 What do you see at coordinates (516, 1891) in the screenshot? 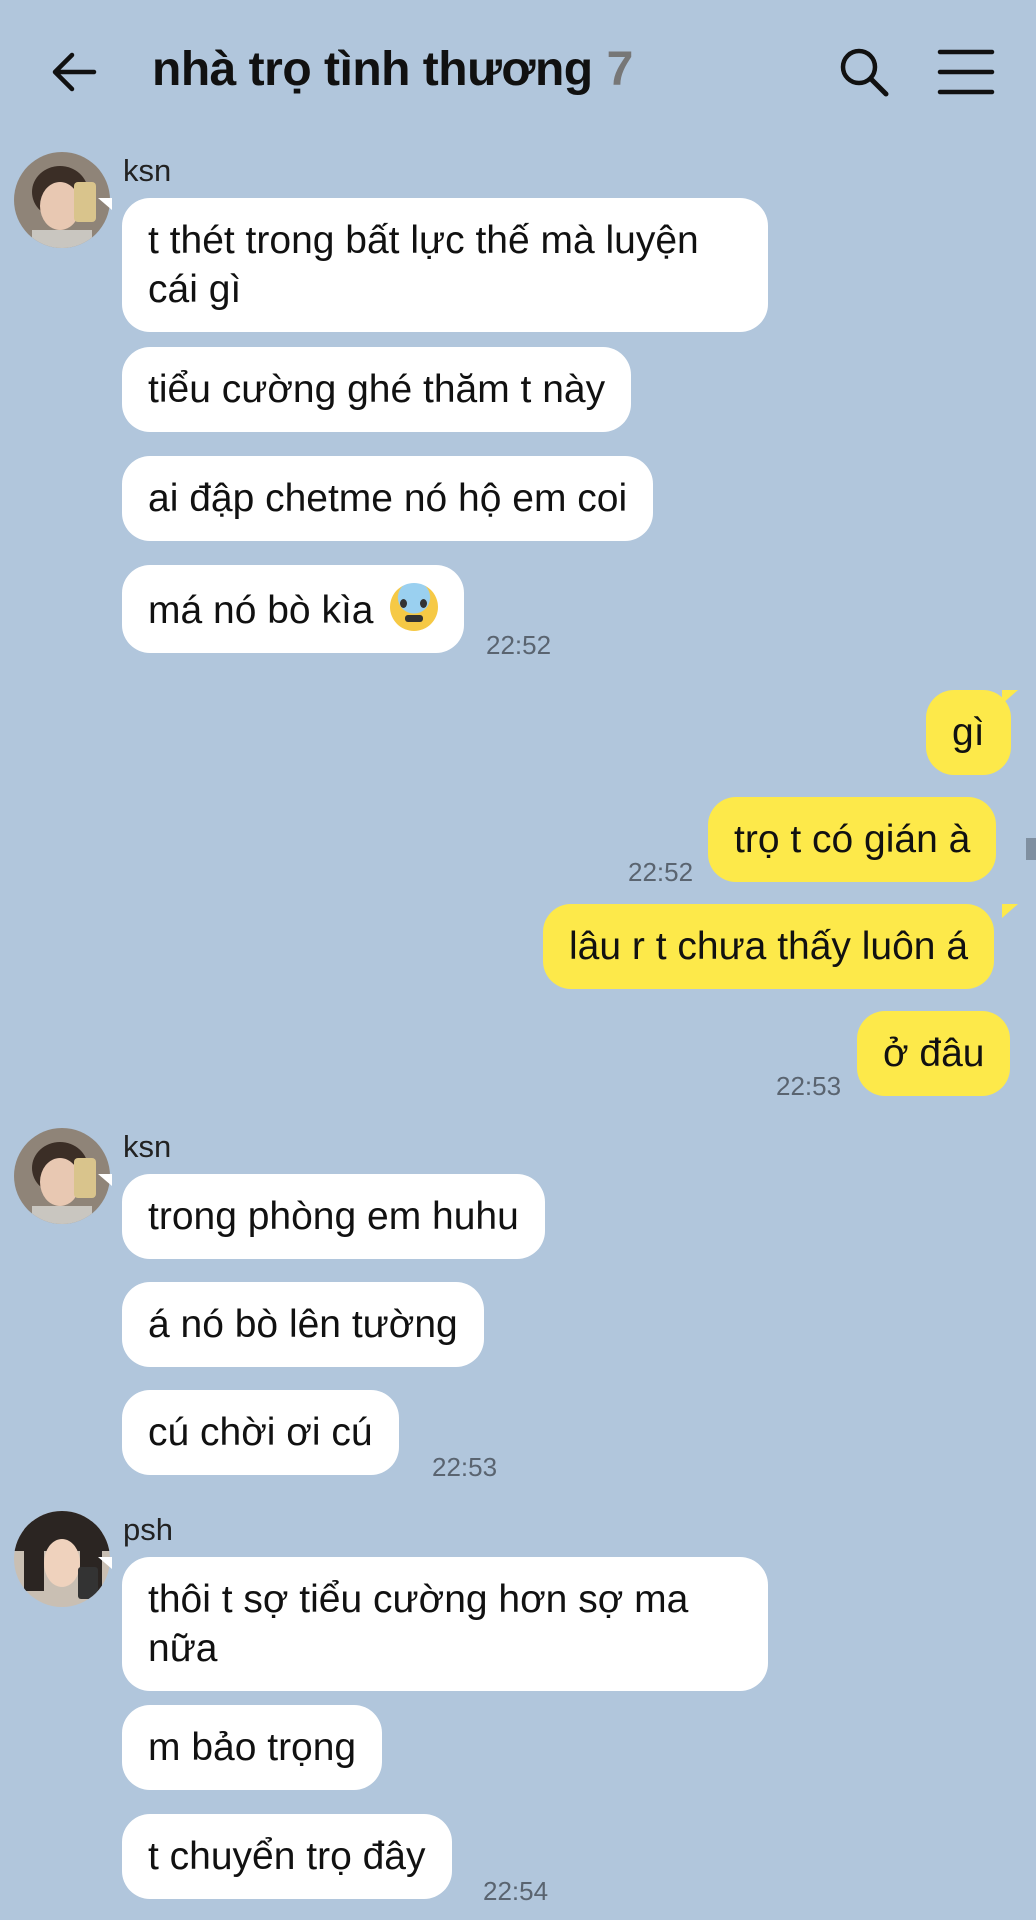
I see `timestamp: 22:54` at bounding box center [516, 1891].